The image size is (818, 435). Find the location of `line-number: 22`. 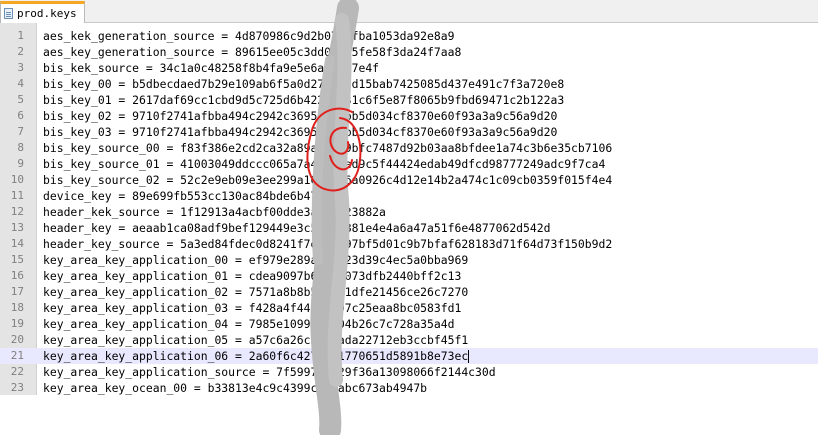

line-number: 22 is located at coordinates (17, 371).